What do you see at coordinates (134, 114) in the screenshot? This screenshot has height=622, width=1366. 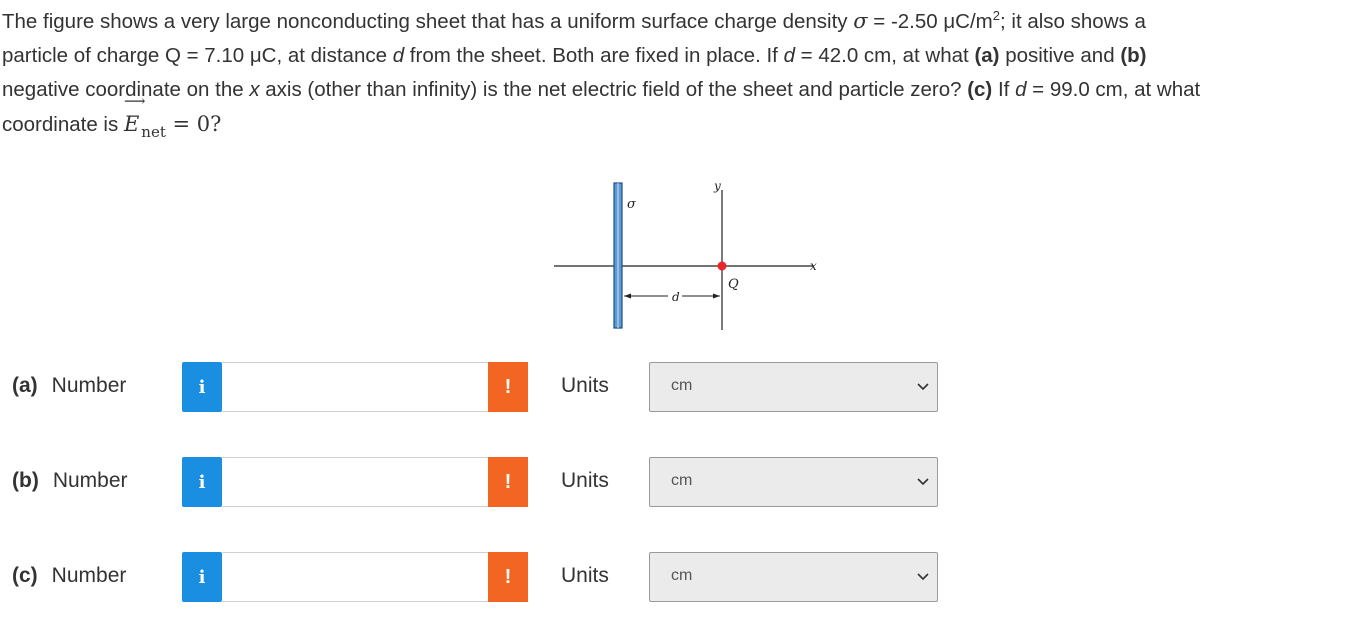 I see `e-vector: ⟶ E` at bounding box center [134, 114].